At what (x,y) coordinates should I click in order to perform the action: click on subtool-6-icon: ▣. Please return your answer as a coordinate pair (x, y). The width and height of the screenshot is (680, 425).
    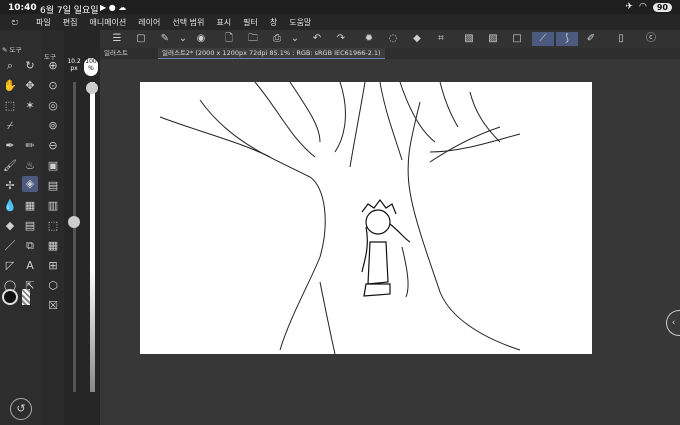
    Looking at the image, I should click on (53, 166).